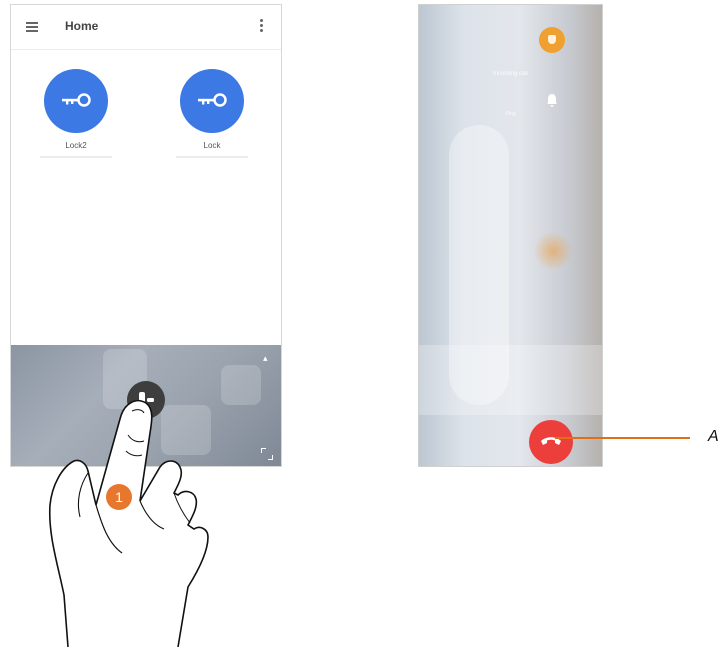 The width and height of the screenshot is (727, 647). Describe the element at coordinates (622, 438) in the screenshot. I see `callout-line` at that location.